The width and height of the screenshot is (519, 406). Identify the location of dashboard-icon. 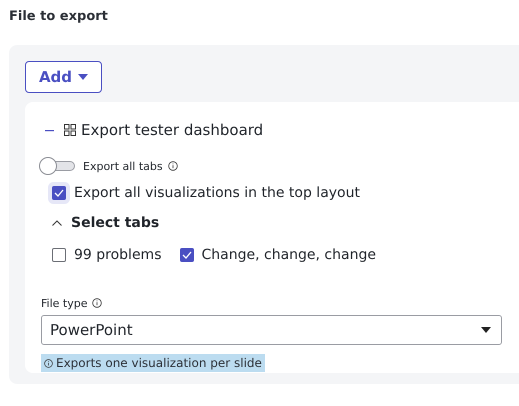
(70, 130).